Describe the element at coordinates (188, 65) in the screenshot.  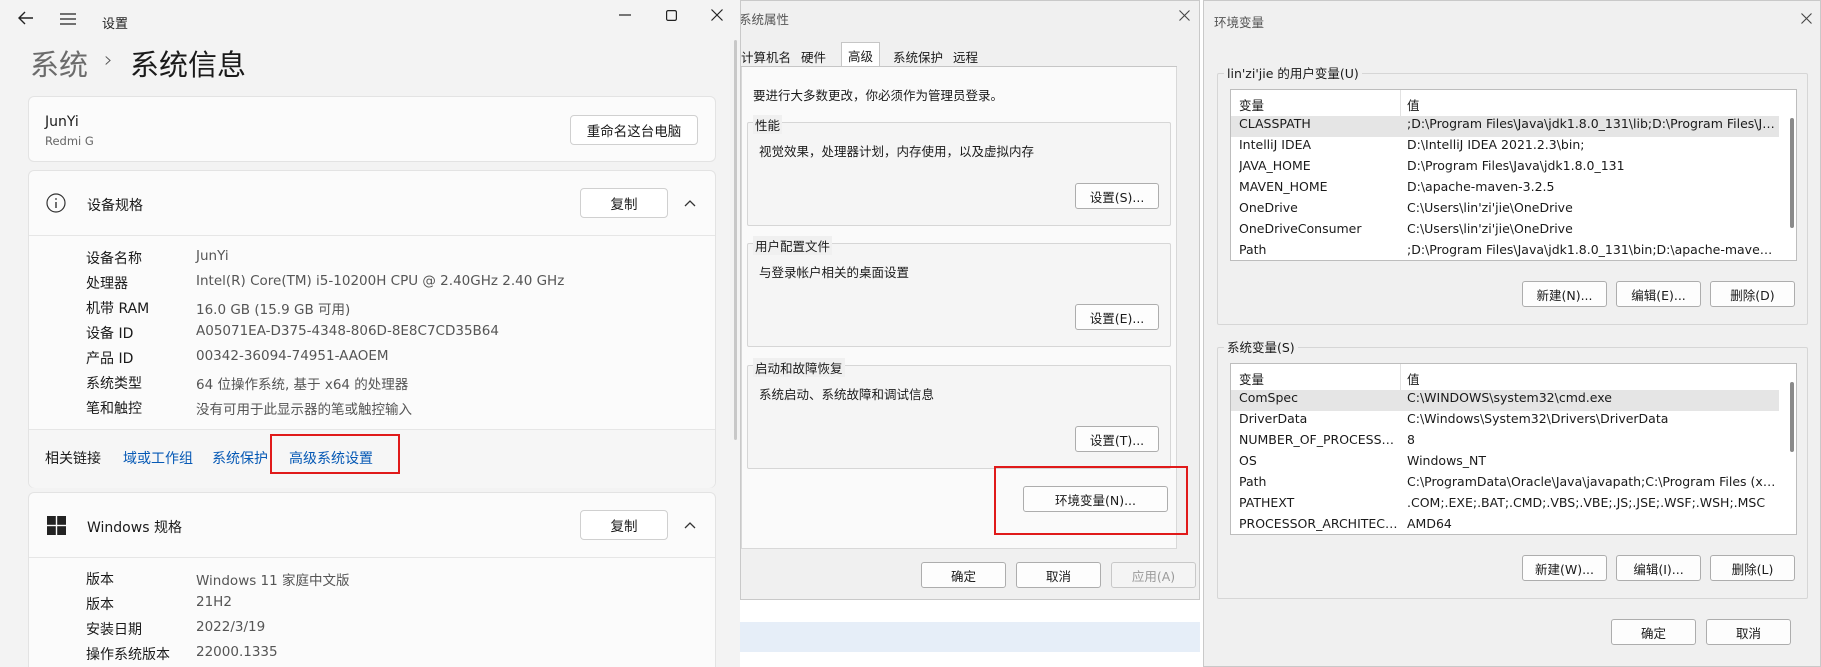
I see `page-title: 系统信息` at that location.